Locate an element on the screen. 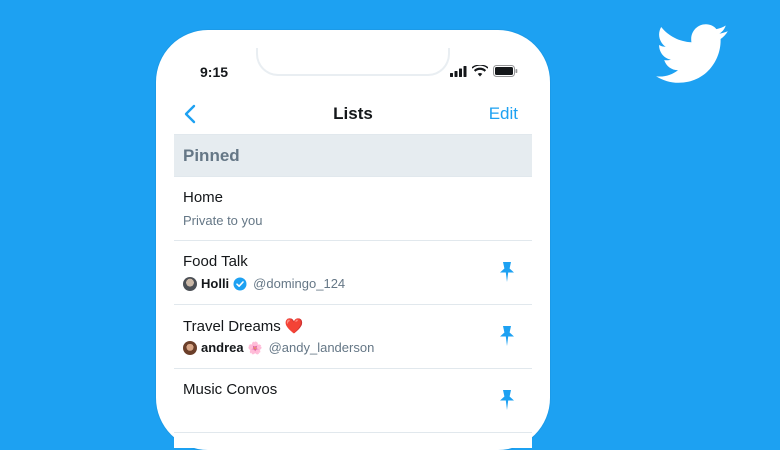 The image size is (780, 450). heart-emoji: ❤️ is located at coordinates (294, 326).